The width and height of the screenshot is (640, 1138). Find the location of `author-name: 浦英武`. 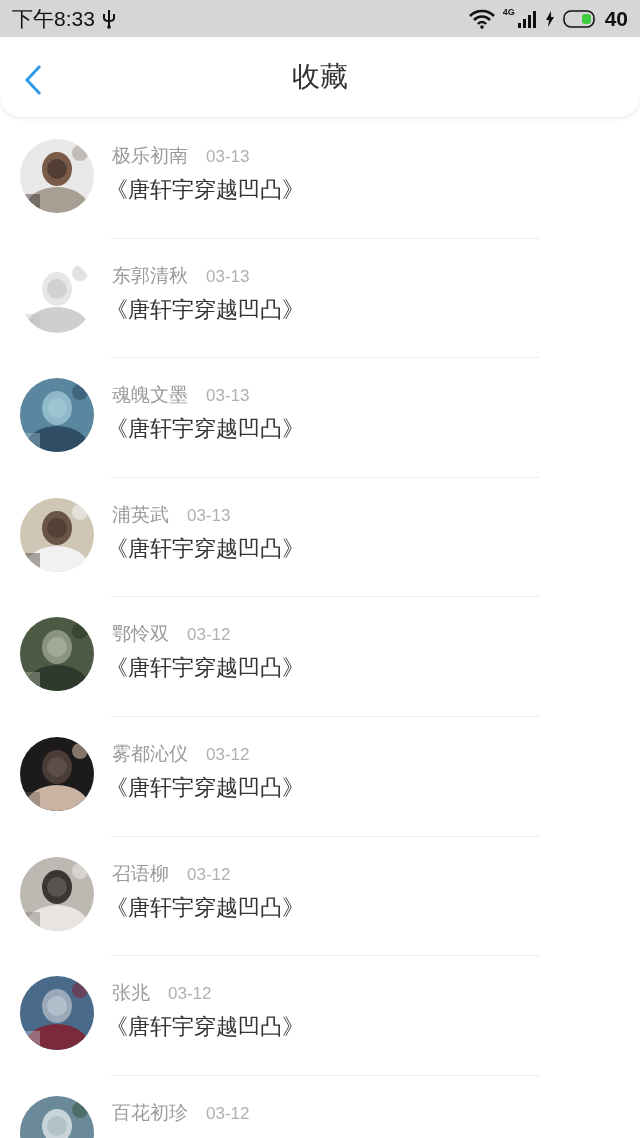

author-name: 浦英武 is located at coordinates (140, 514).